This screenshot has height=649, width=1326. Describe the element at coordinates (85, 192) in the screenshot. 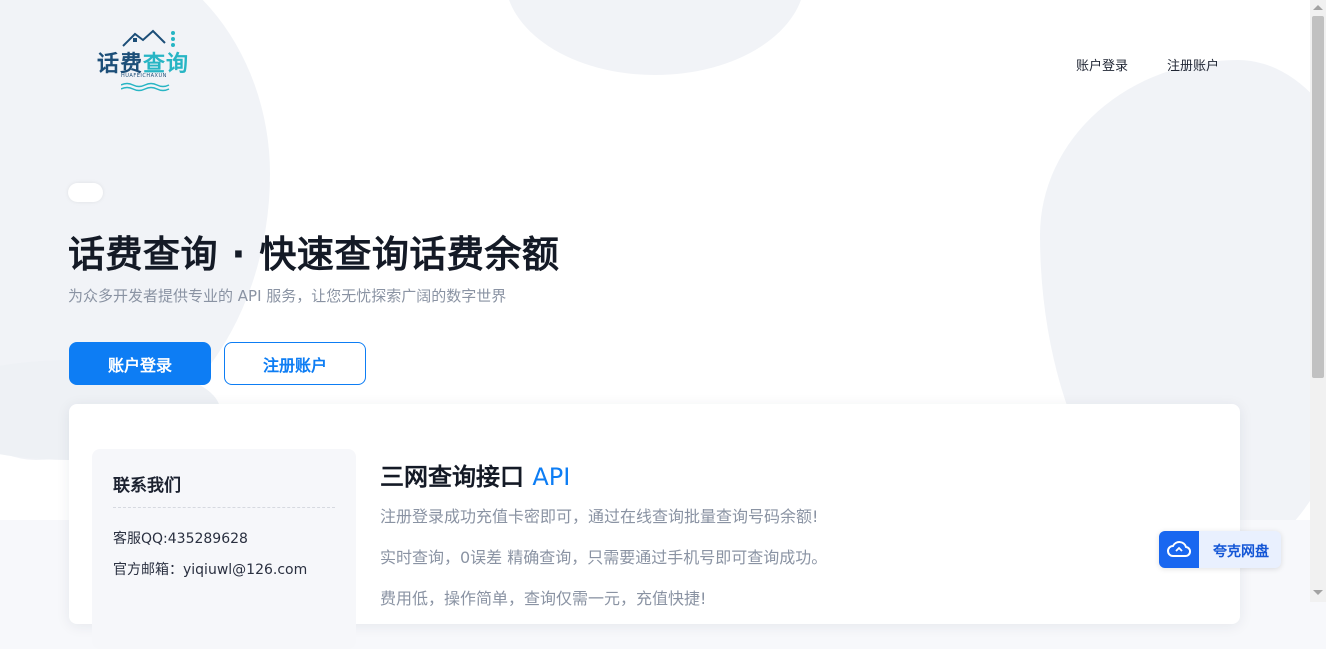

I see `tag-pill` at that location.